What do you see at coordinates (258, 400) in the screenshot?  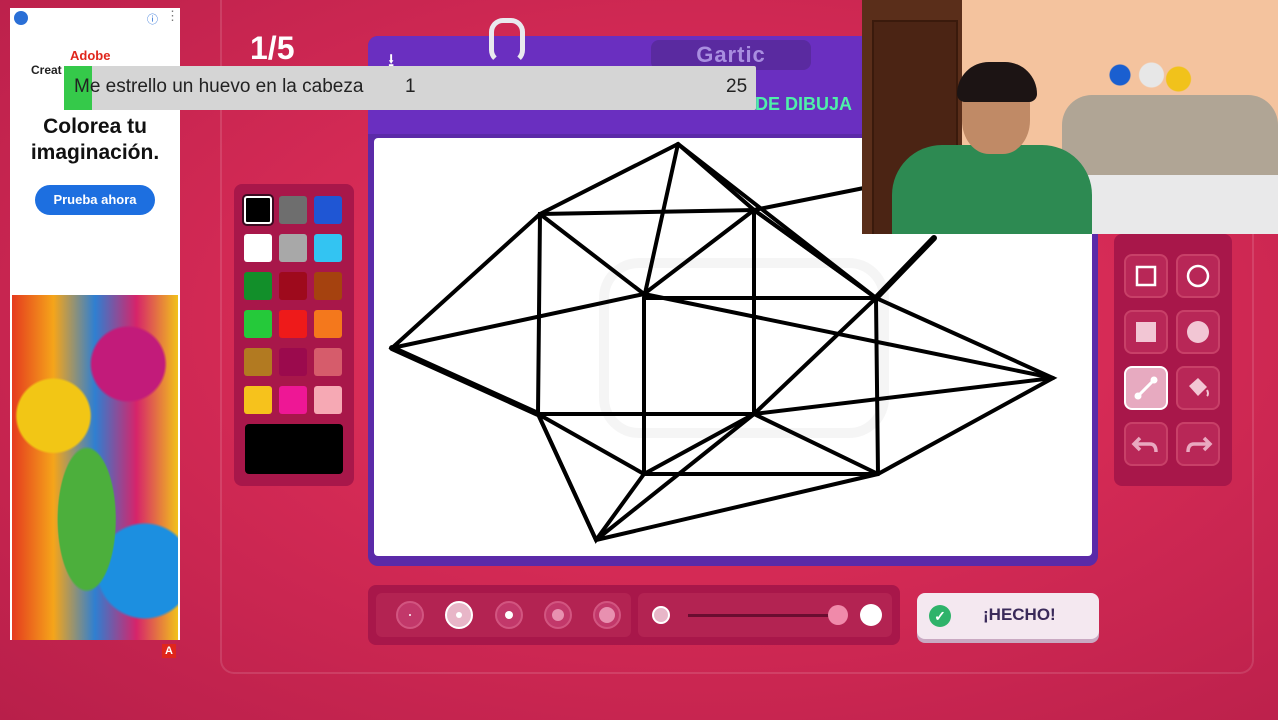 I see `color-swatch-yellow` at bounding box center [258, 400].